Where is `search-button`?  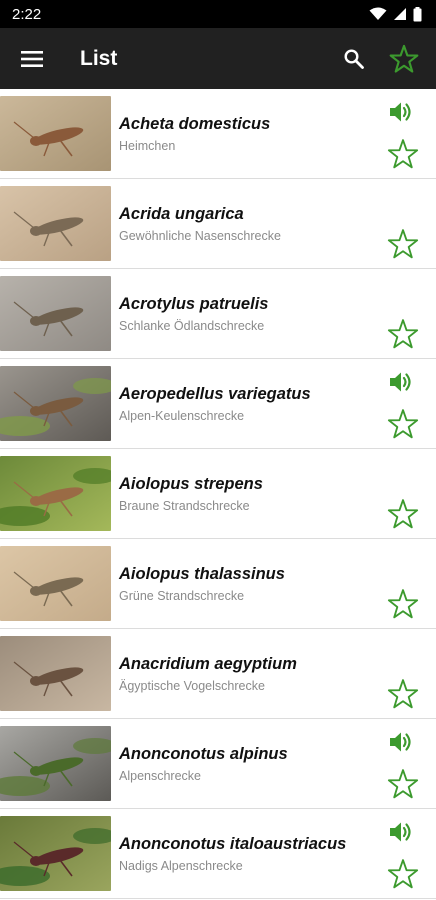 search-button is located at coordinates (354, 58).